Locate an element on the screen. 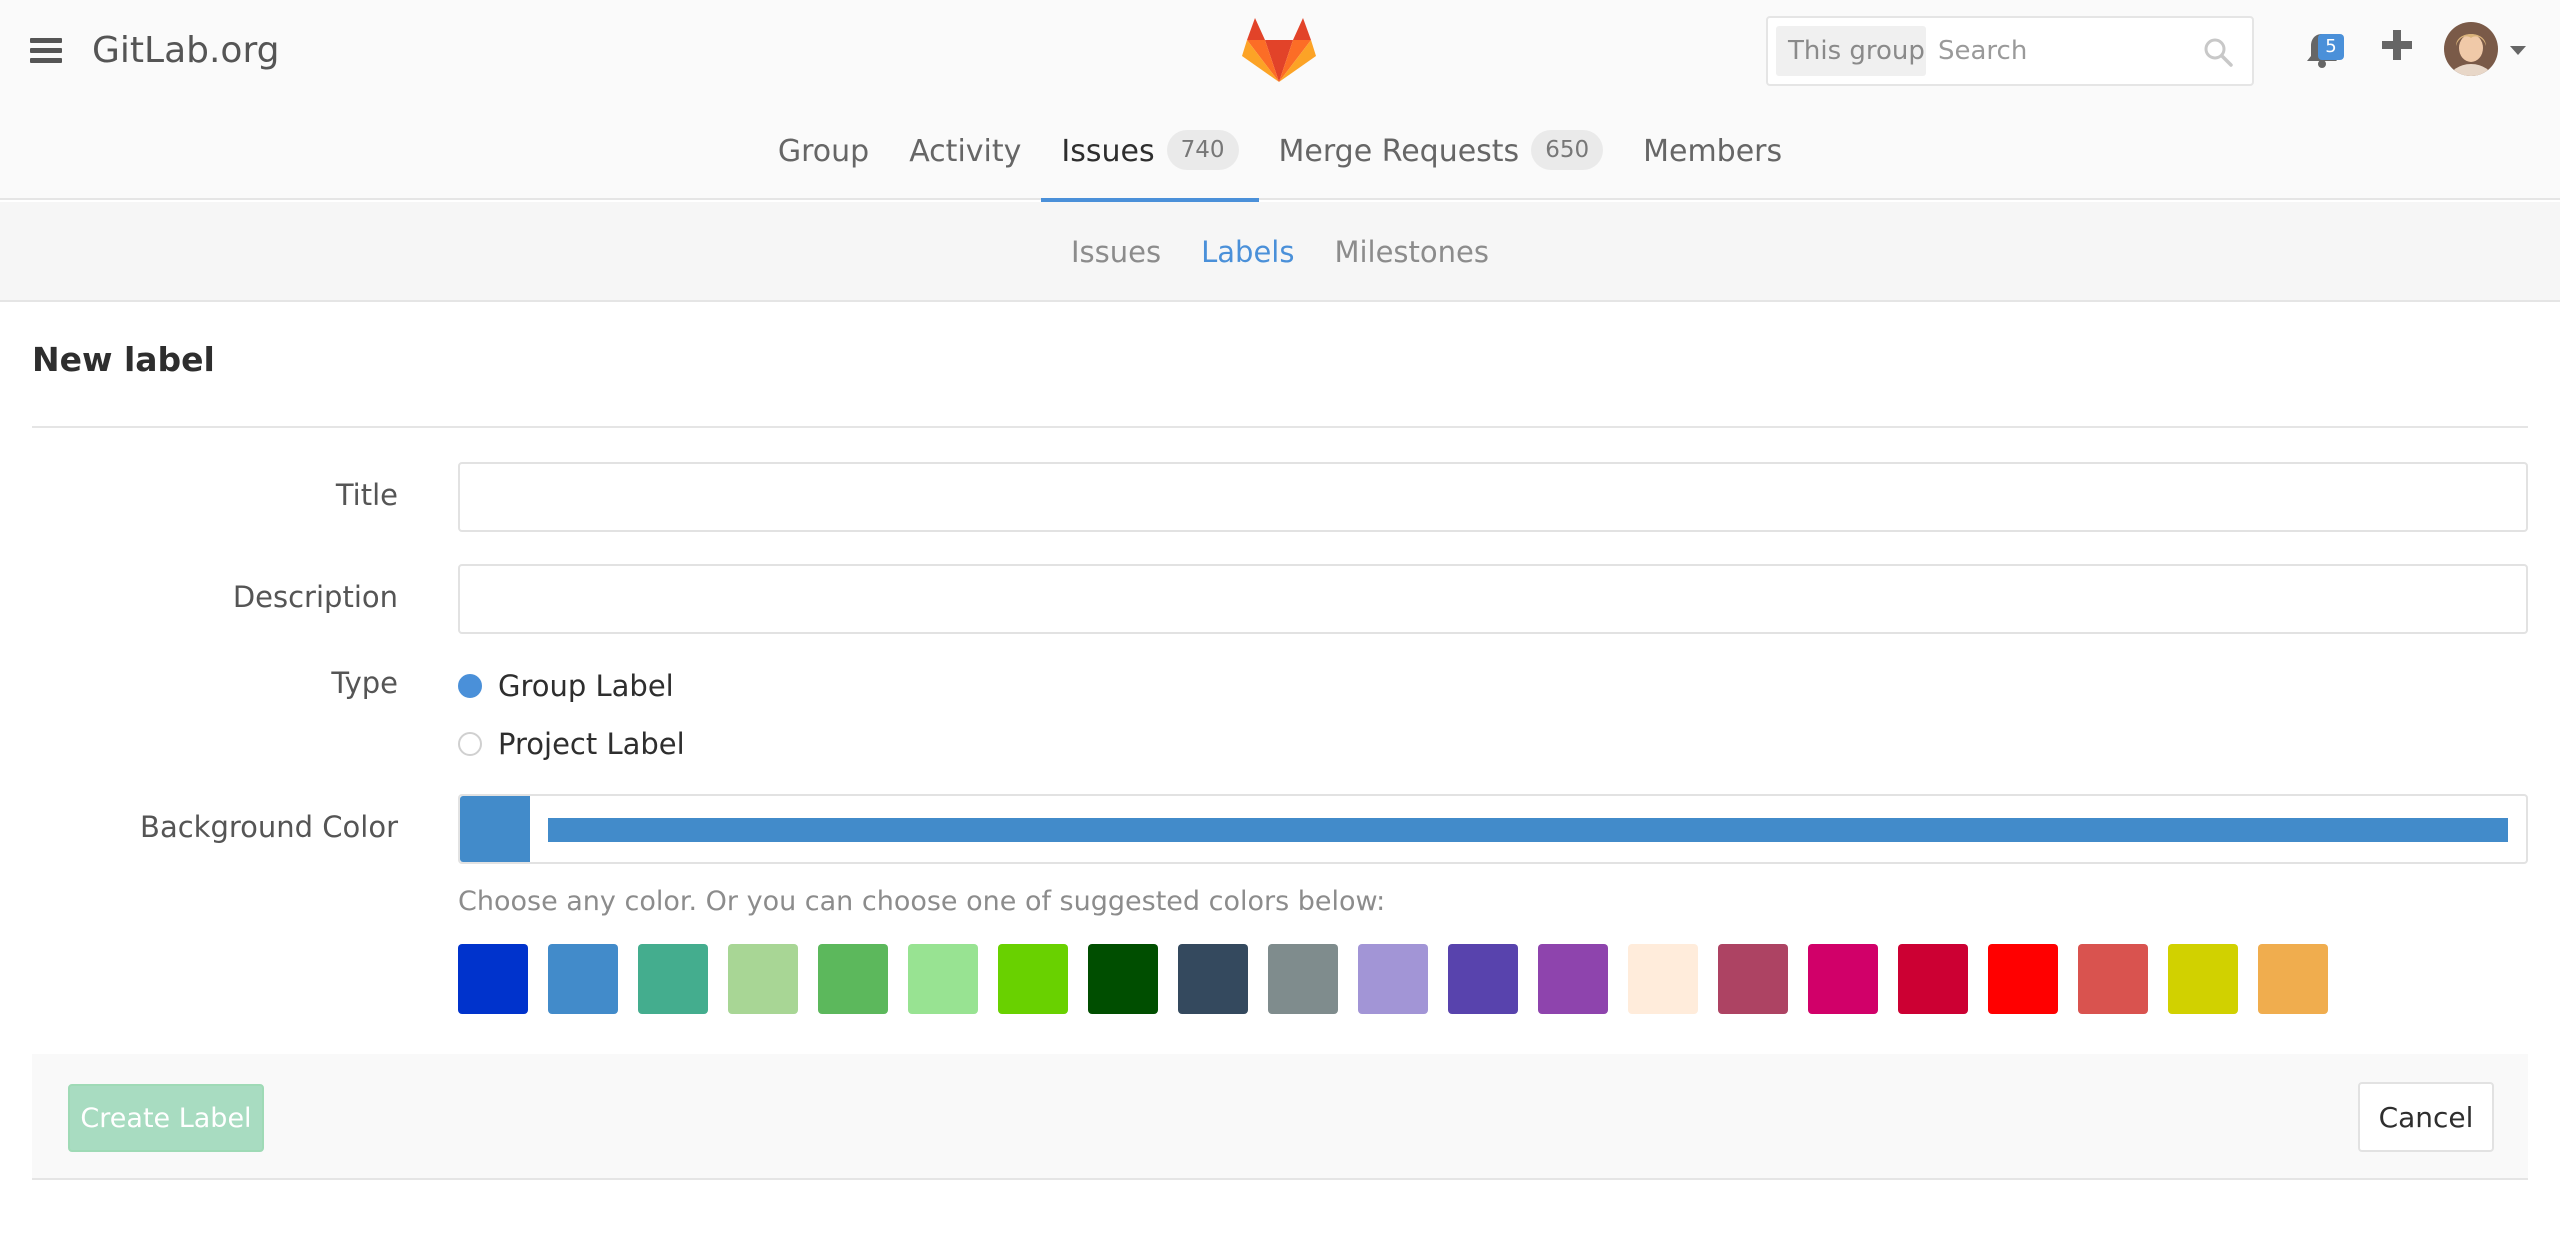  search-icon is located at coordinates (2218, 52).